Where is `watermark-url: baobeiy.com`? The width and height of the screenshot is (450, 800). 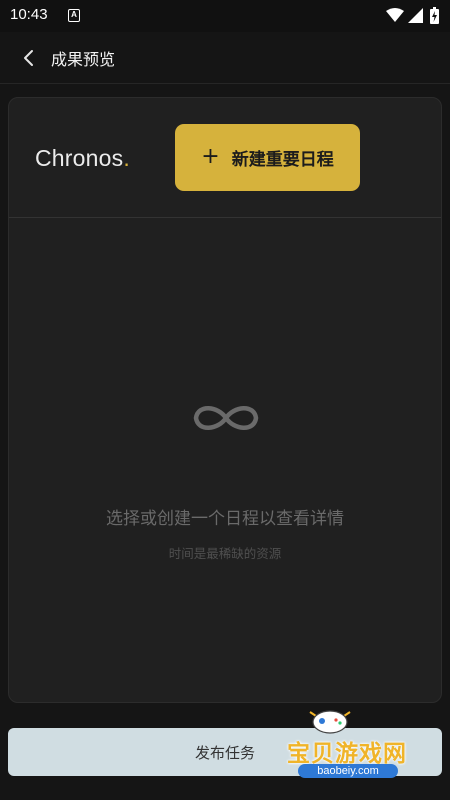
watermark-url: baobeiy.com is located at coordinates (348, 771).